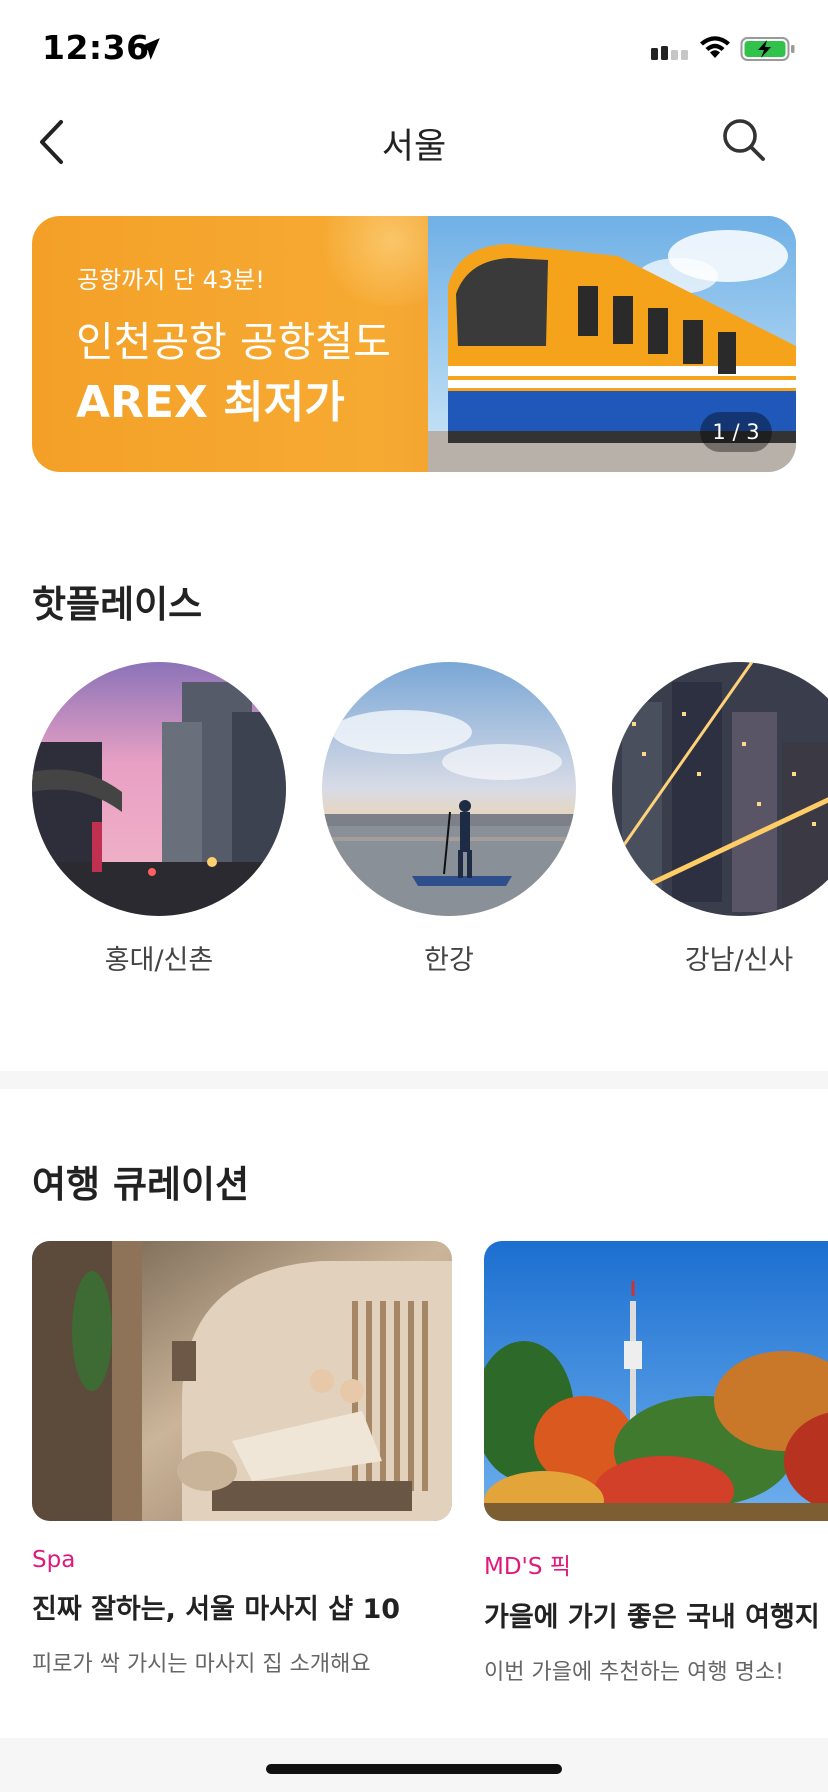 The image size is (828, 1792). I want to click on hotplace-label: 홍대/신촌, so click(159, 960).